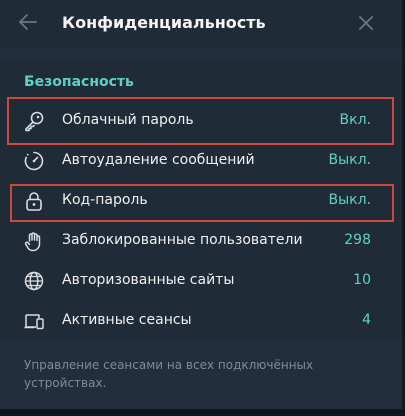  Describe the element at coordinates (158, 160) in the screenshot. I see `row-label: Автоудаление сообщений` at that location.